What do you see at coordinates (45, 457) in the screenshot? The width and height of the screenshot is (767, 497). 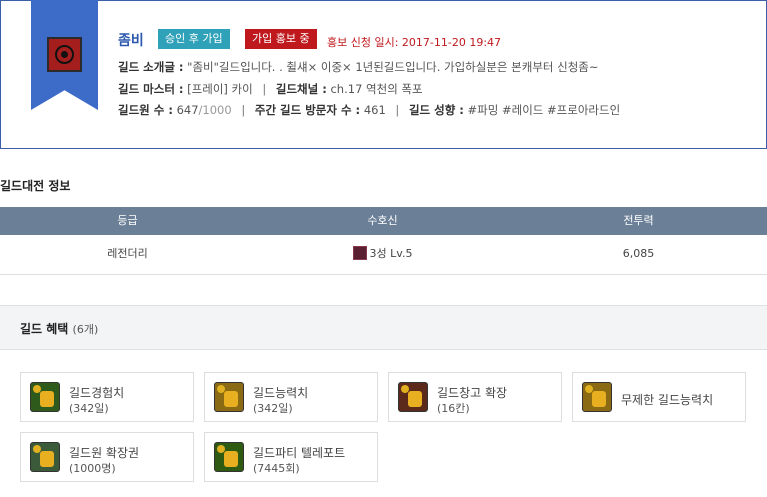 I see `member-expand-icon` at bounding box center [45, 457].